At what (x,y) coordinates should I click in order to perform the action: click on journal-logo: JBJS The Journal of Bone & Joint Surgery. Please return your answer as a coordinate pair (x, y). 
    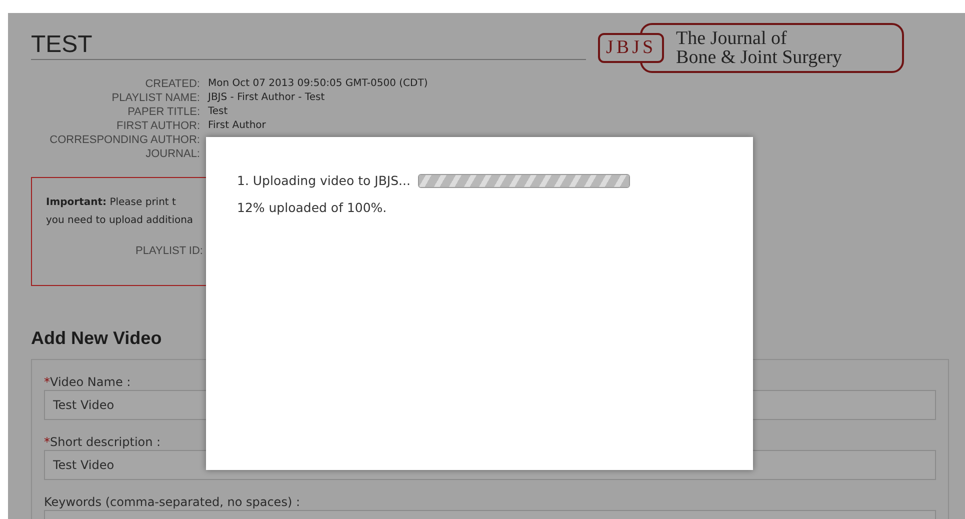
    Looking at the image, I should click on (751, 48).